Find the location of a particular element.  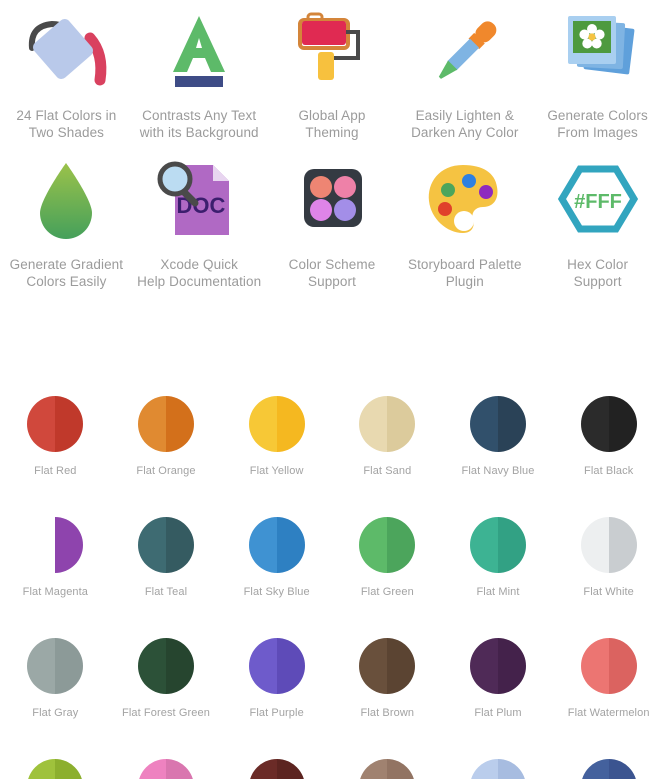

color-swatch: Flat Blue is located at coordinates (608, 769).